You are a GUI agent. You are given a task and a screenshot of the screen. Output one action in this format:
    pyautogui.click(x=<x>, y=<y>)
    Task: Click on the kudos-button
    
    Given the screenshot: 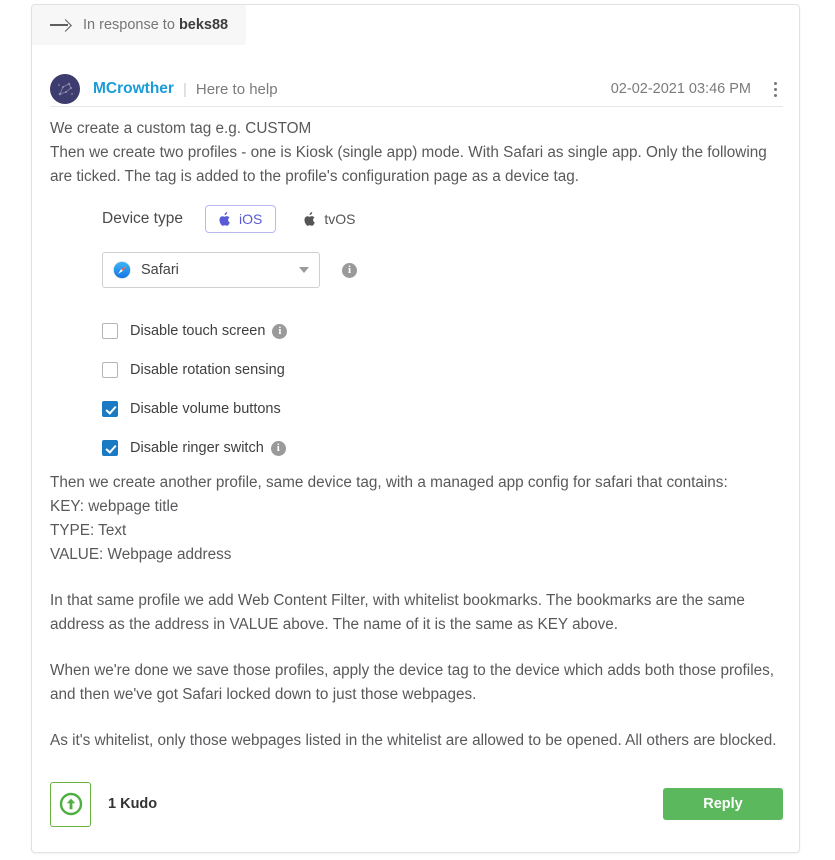 What is the action you would take?
    pyautogui.click(x=70, y=804)
    